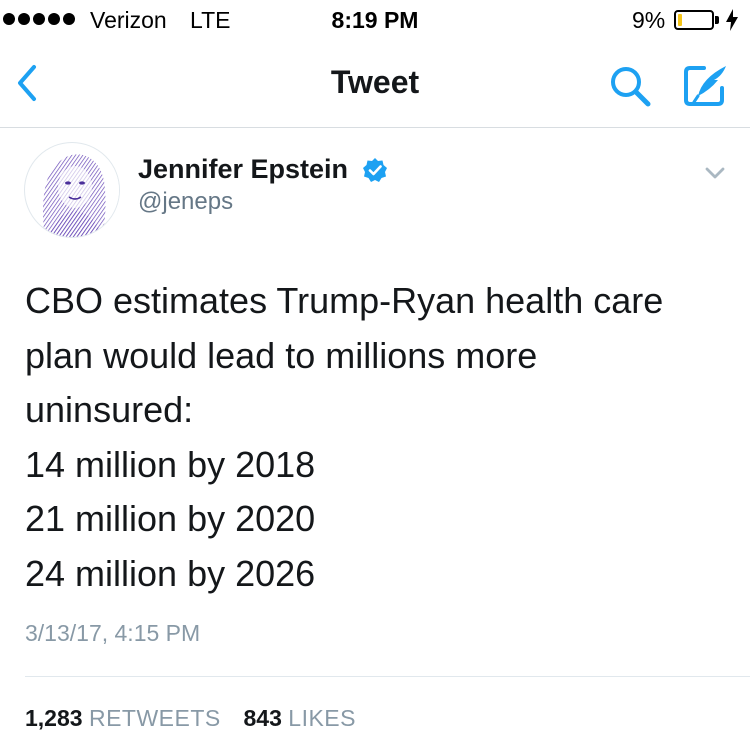 The image size is (750, 750). What do you see at coordinates (243, 169) in the screenshot?
I see `author-name: Jennifer Epstein` at bounding box center [243, 169].